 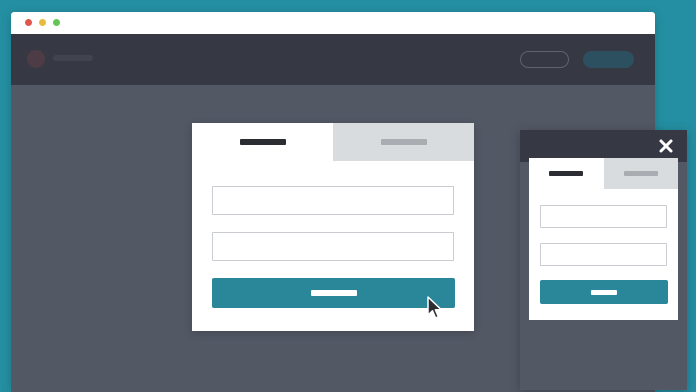 I want to click on mouse-pointer-icon, so click(x=435, y=307).